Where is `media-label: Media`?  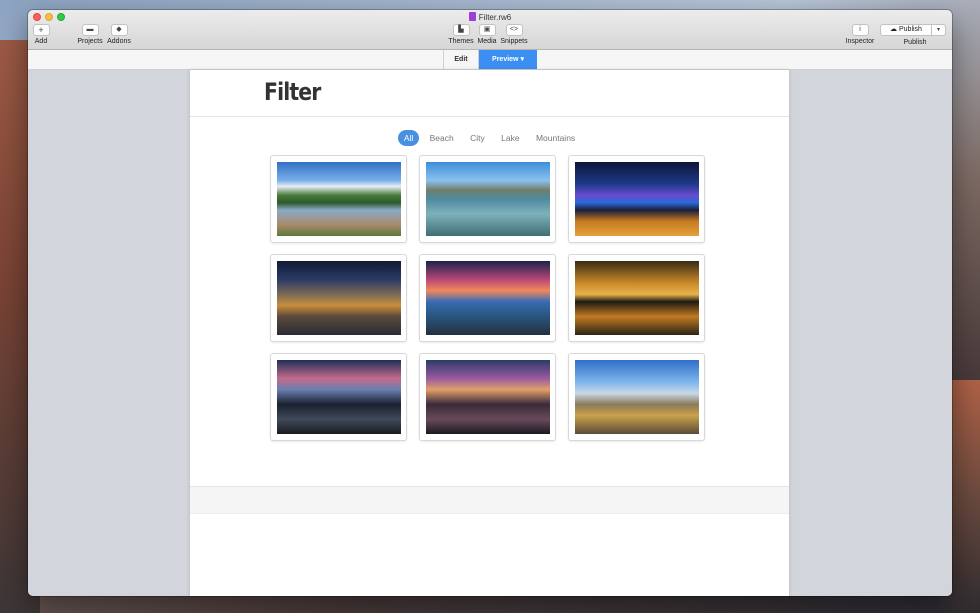
media-label: Media is located at coordinates (487, 41).